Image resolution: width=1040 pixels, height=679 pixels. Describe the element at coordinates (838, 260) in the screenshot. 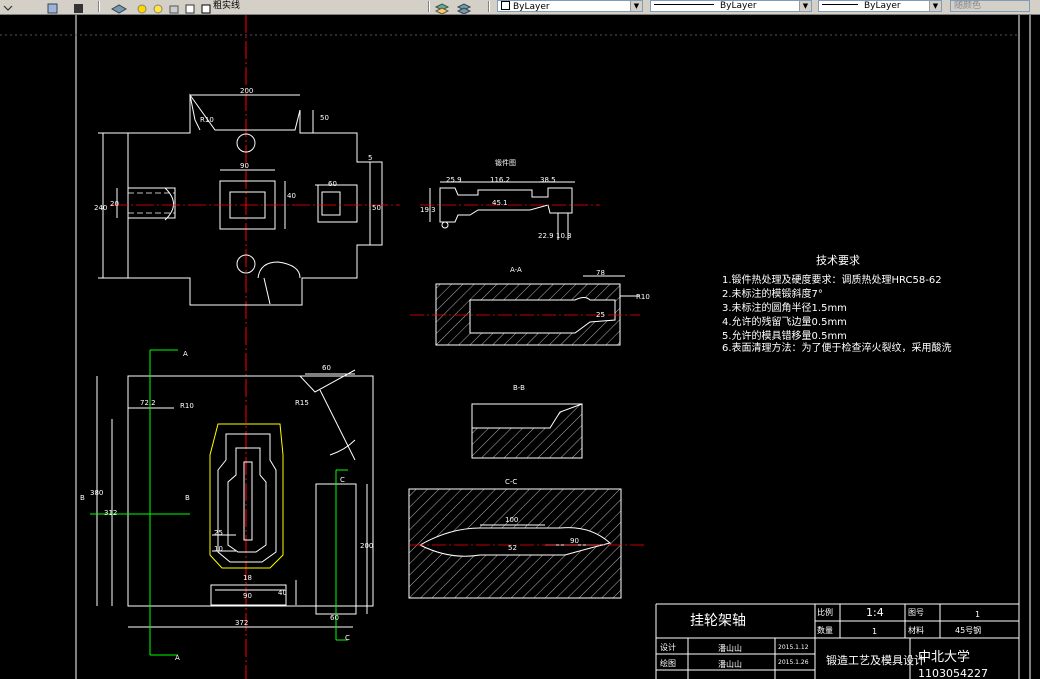

I see `tech-title: 技术要求` at that location.